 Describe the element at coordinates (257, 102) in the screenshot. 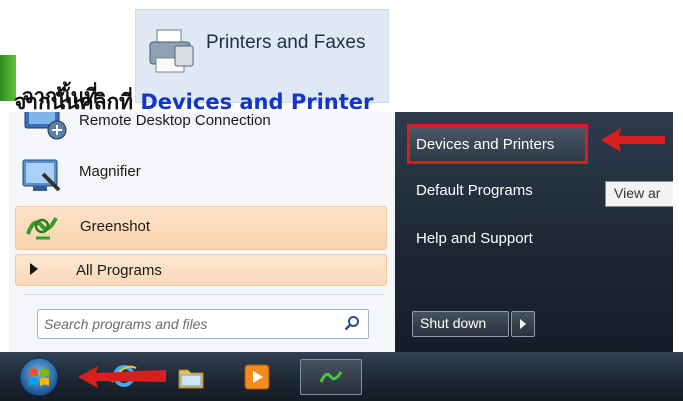

I see `instruction-caption-2-highlight: Devices and Printer` at that location.